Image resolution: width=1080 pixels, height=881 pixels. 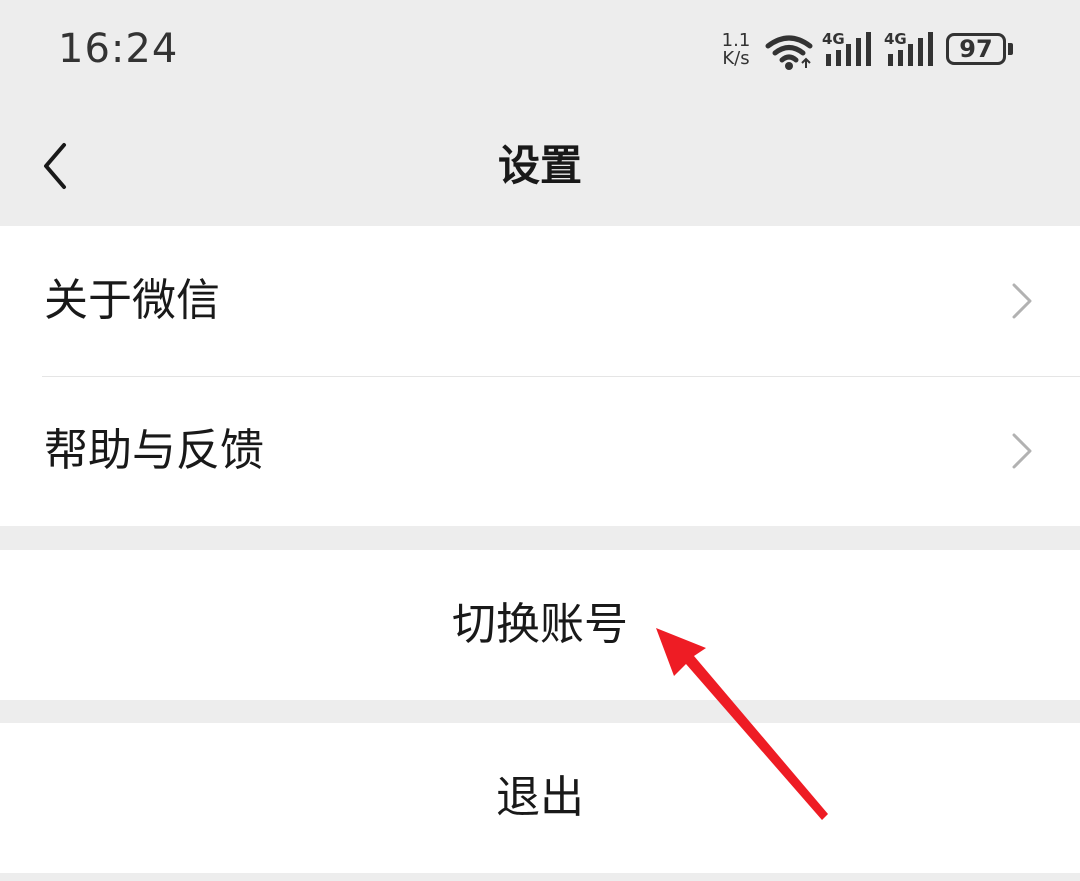 I want to click on navigation-bar: 设置, so click(x=540, y=166).